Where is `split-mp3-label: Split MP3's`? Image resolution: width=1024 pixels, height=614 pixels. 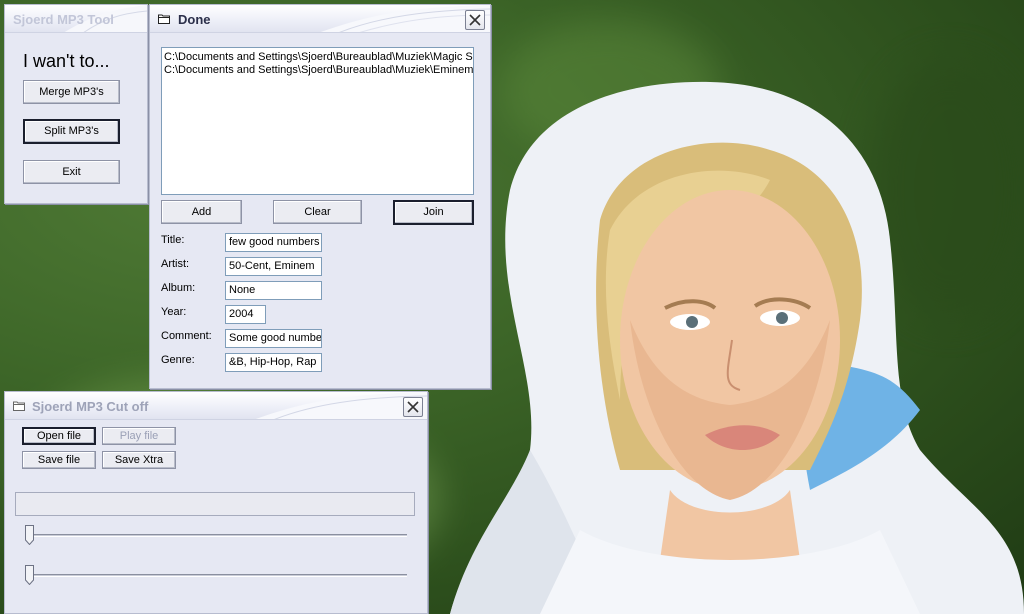
split-mp3-label: Split MP3's is located at coordinates (71, 131).